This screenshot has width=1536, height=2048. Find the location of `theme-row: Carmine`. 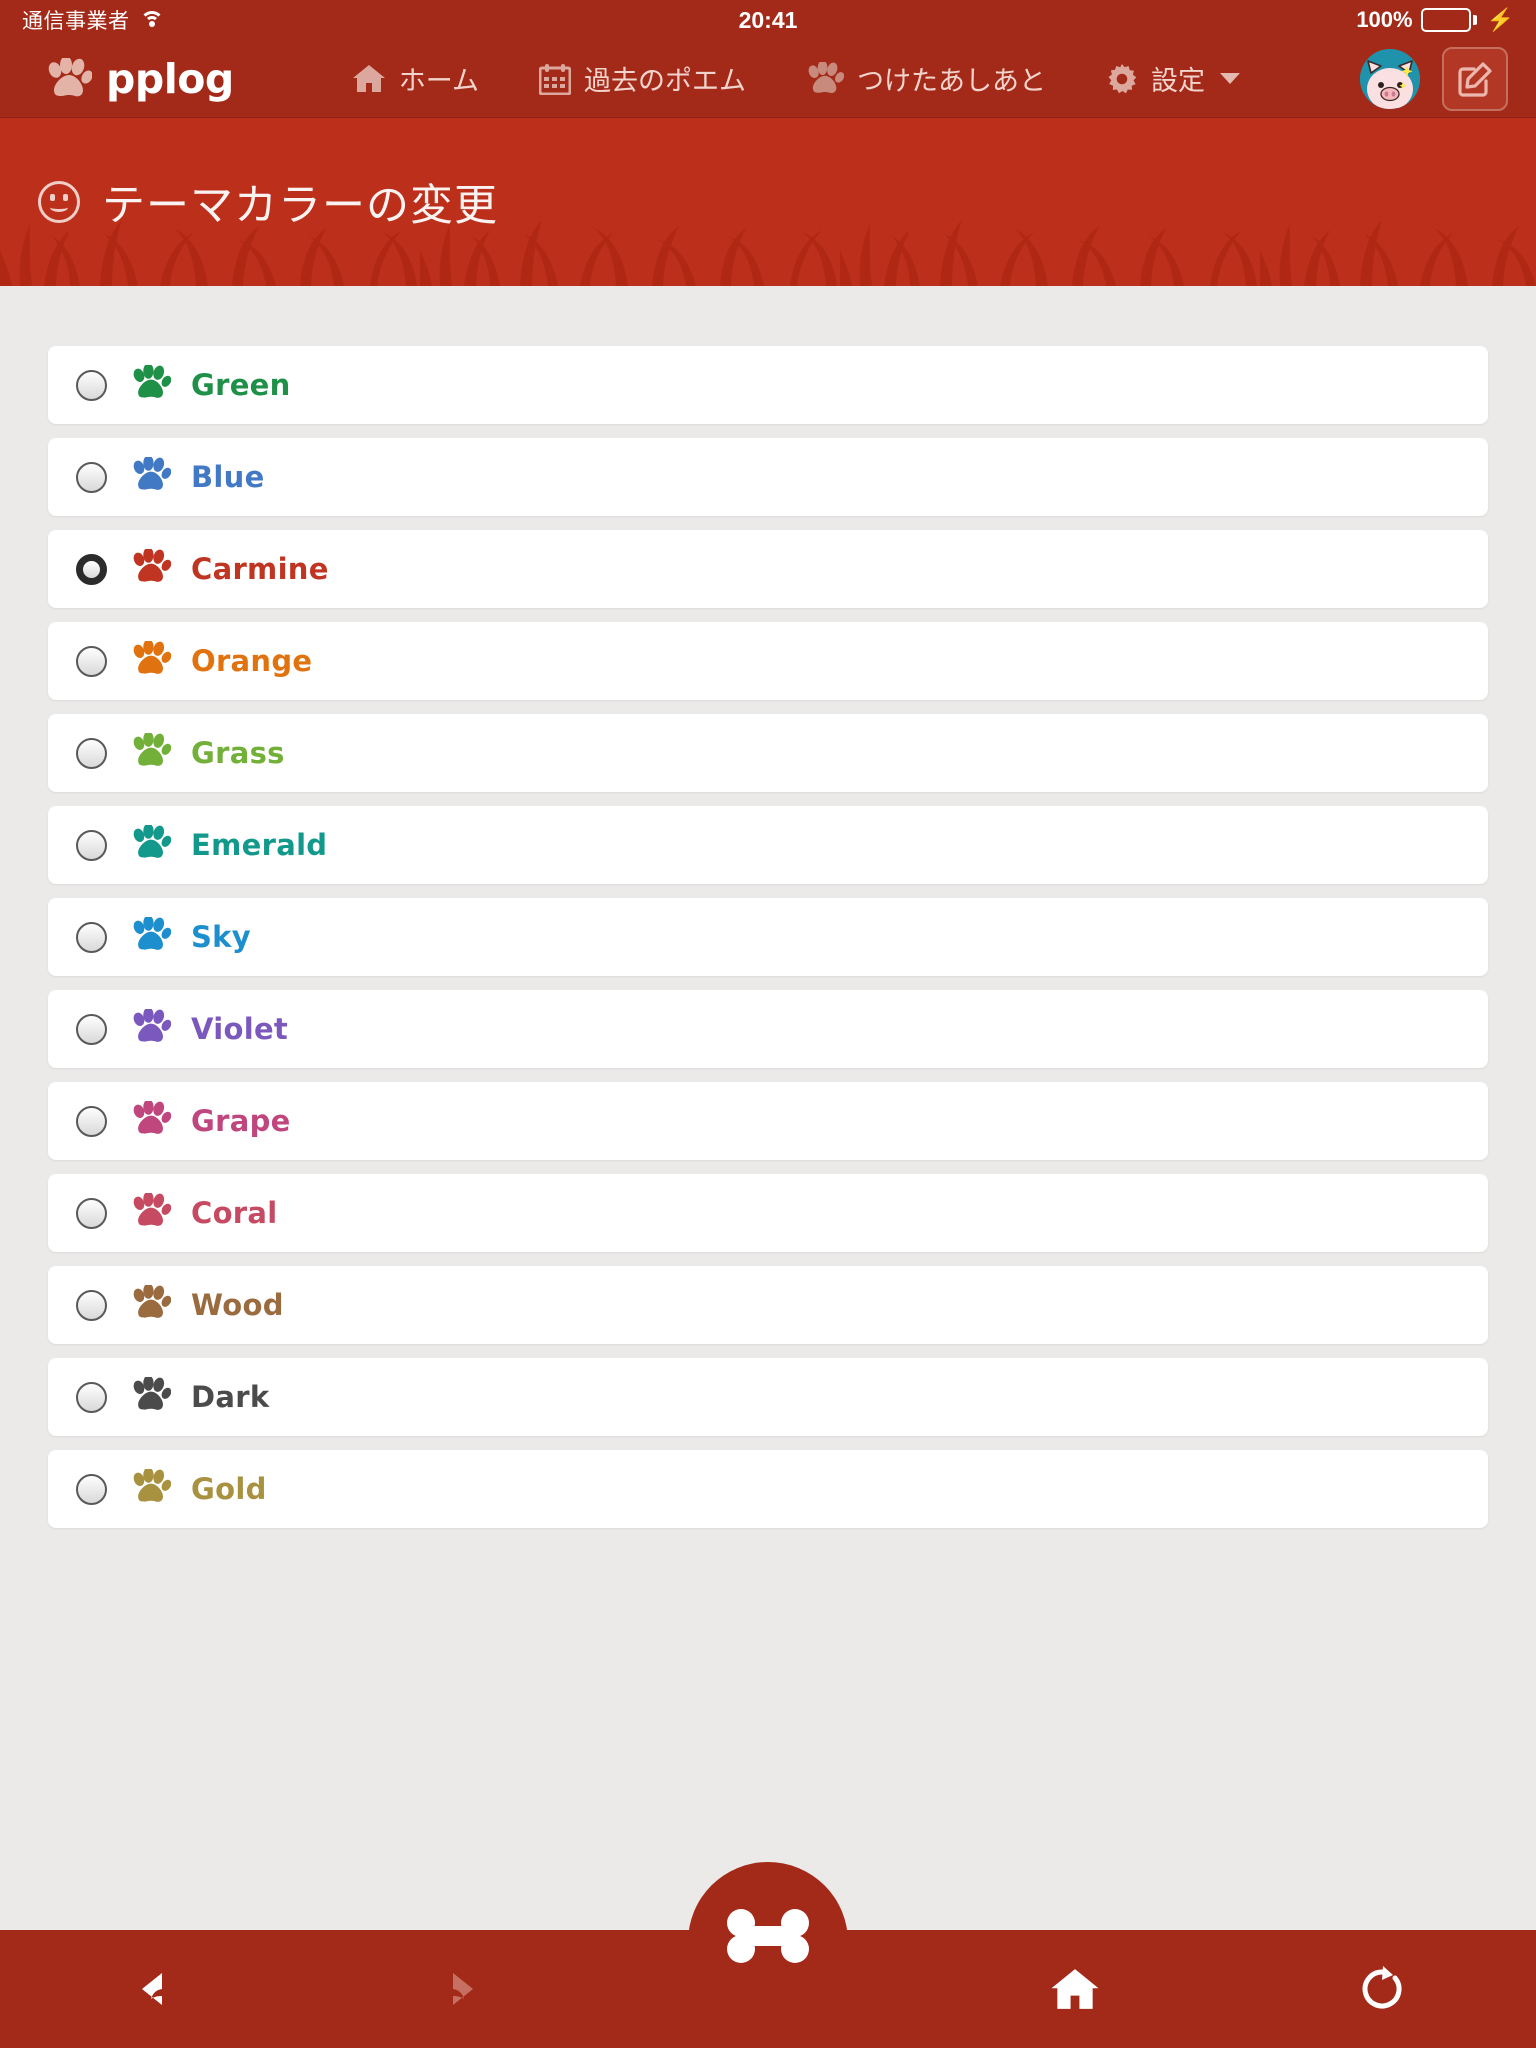

theme-row: Carmine is located at coordinates (768, 569).